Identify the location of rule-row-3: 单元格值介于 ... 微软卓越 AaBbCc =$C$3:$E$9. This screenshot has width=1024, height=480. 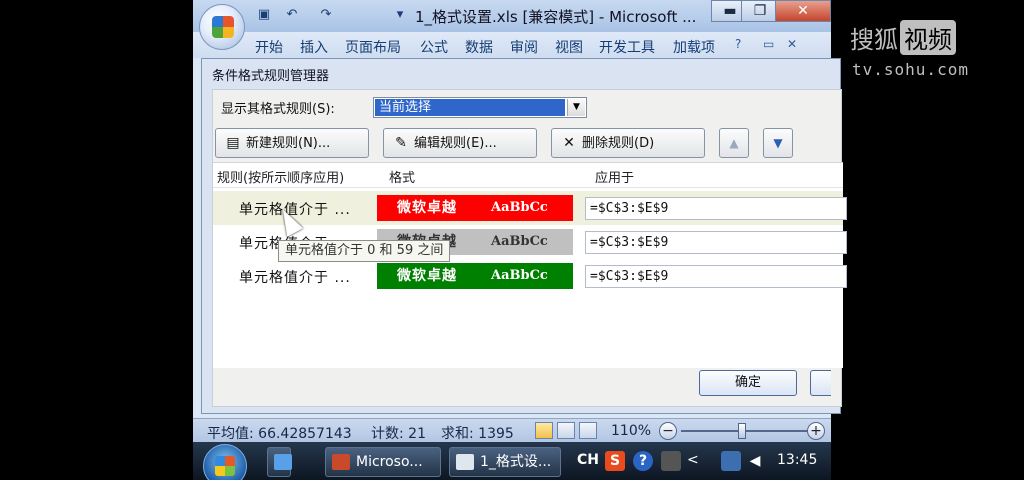
(530, 276).